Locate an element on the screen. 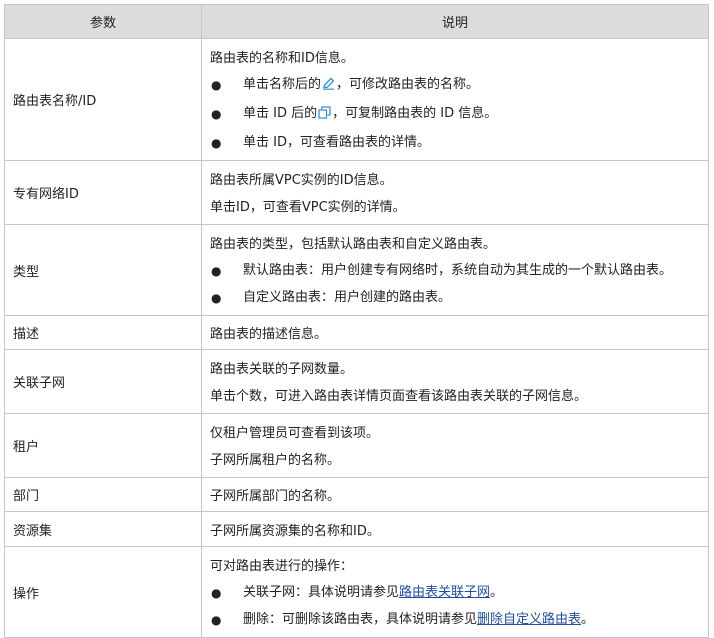 This screenshot has height=638, width=714. desc-intro: 可对路由表进行的操作： is located at coordinates (282, 566).